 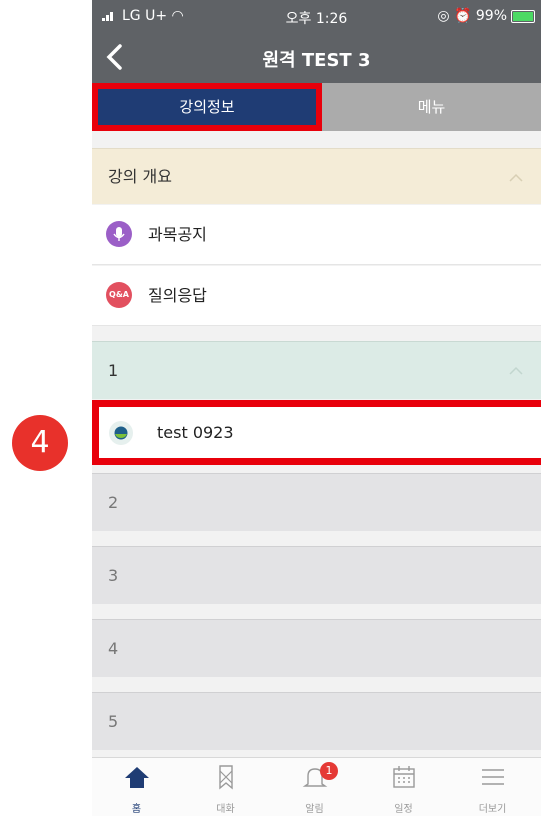 I want to click on tab-menu: 메뉴, so click(x=431, y=107).